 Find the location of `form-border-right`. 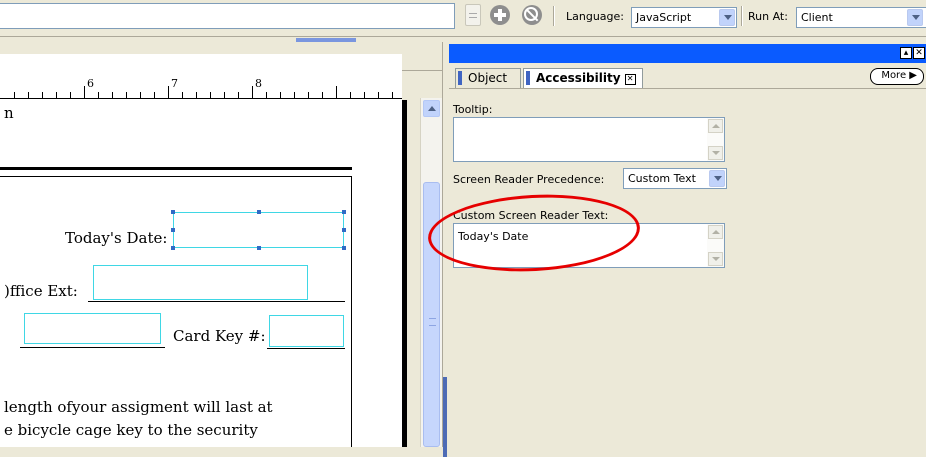

form-border-right is located at coordinates (351, 311).